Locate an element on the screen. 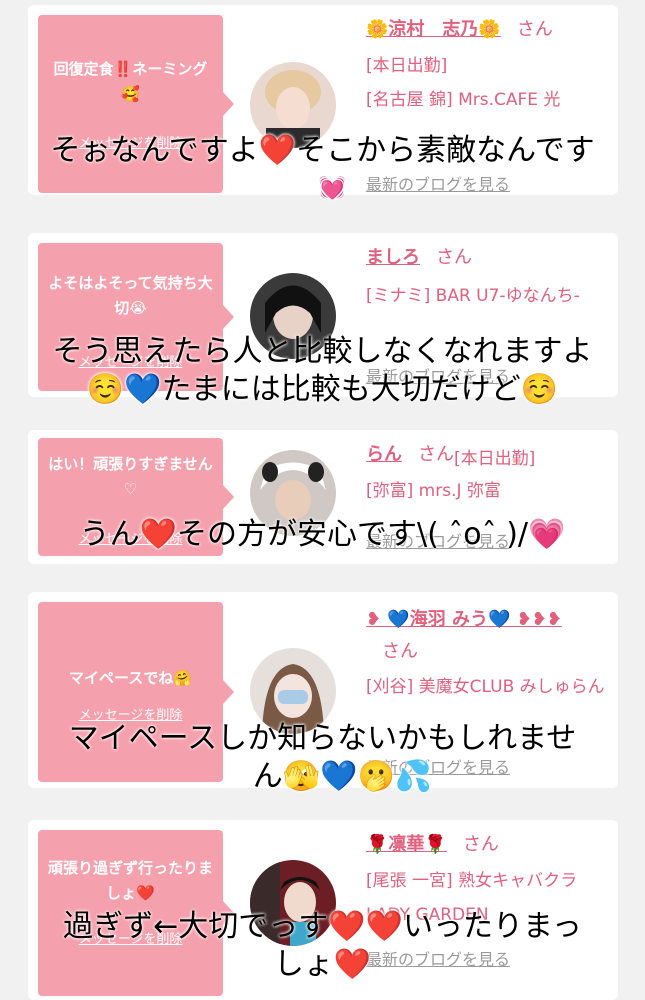 Image resolution: width=645 pixels, height=1000 pixels. cast-name-row: 🌼涼村 志乃🌼 さん is located at coordinates (459, 30).